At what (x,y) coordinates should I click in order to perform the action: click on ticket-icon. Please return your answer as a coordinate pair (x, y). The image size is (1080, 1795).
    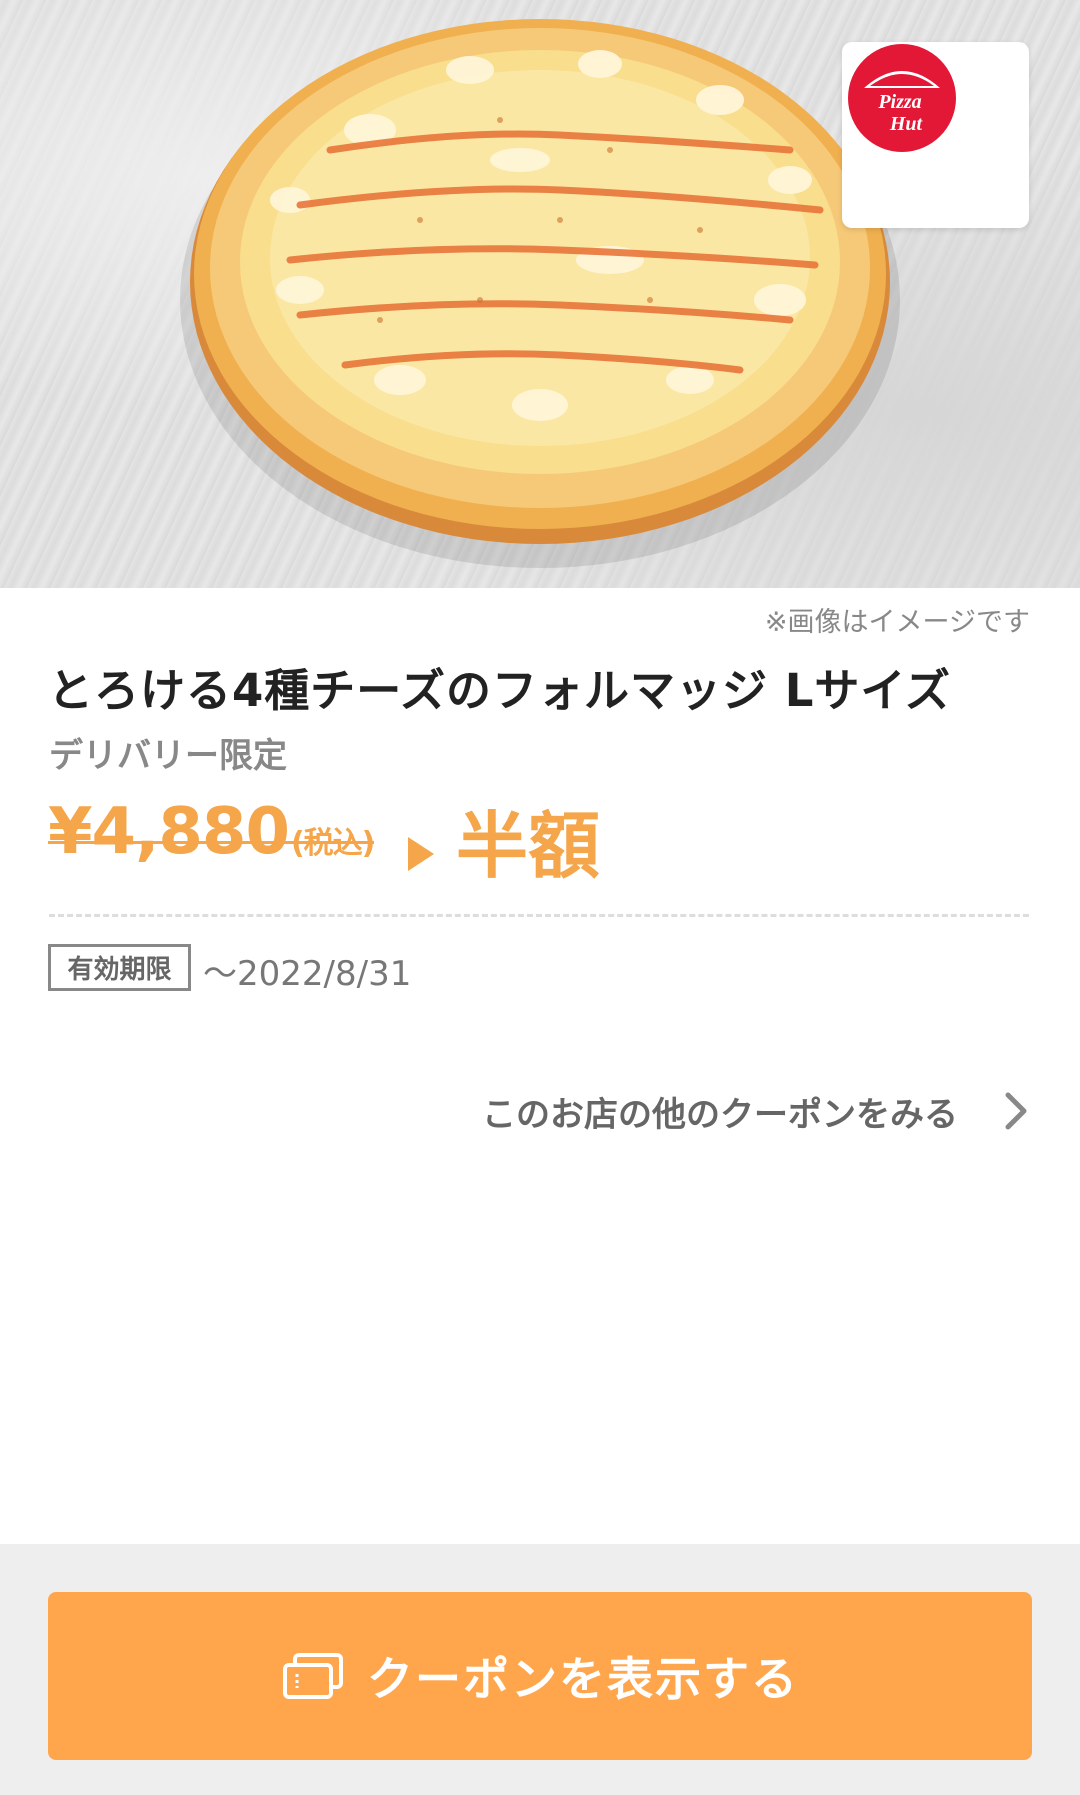
    Looking at the image, I should click on (313, 1676).